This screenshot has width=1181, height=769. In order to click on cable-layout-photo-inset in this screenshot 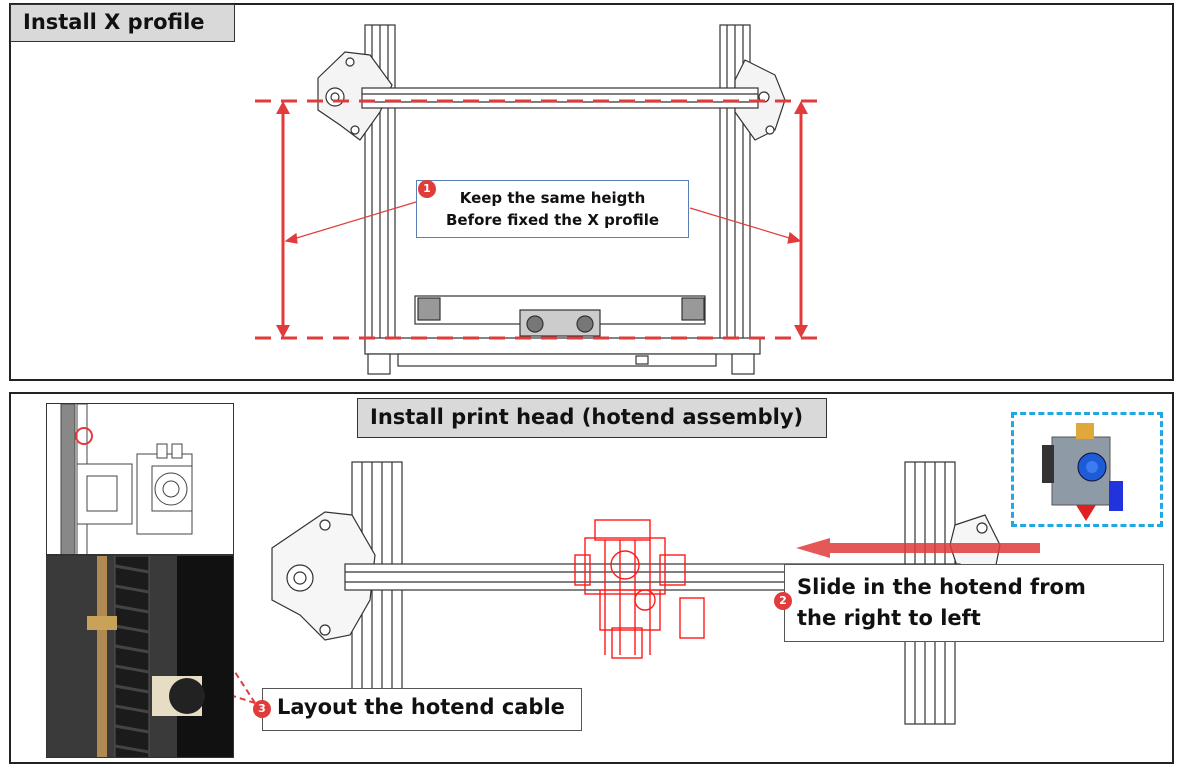, I will do `click(140, 656)`.